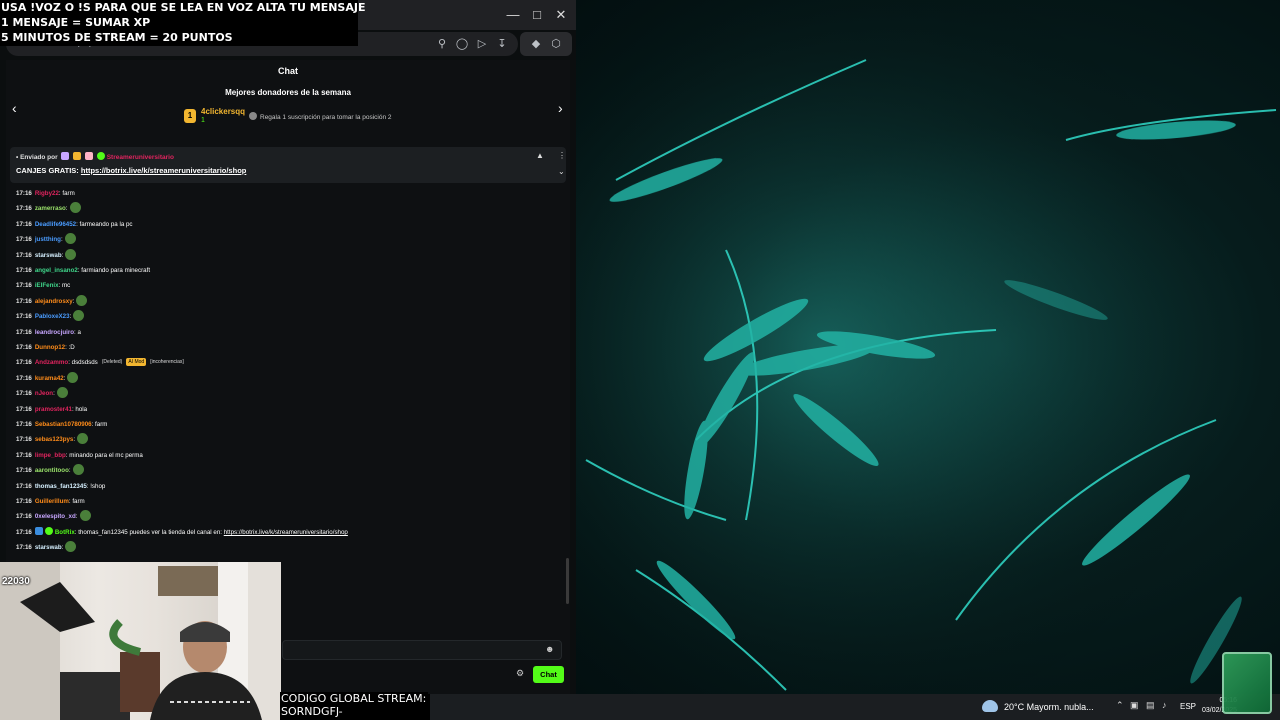 The height and width of the screenshot is (720, 1280). What do you see at coordinates (54, 439) in the screenshot?
I see `message-username: sebas123pys` at bounding box center [54, 439].